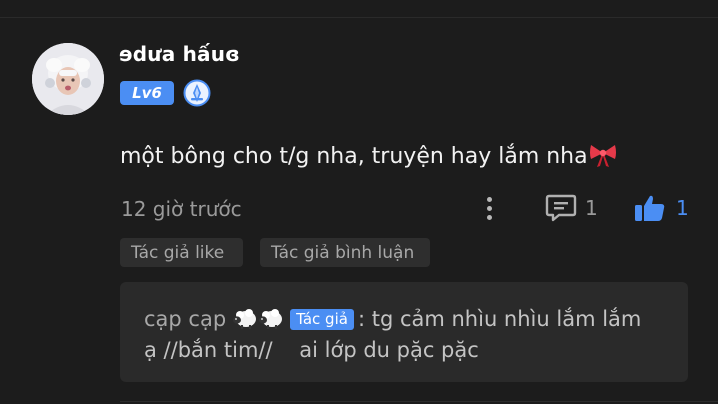  I want to click on more-options-button, so click(489, 208).